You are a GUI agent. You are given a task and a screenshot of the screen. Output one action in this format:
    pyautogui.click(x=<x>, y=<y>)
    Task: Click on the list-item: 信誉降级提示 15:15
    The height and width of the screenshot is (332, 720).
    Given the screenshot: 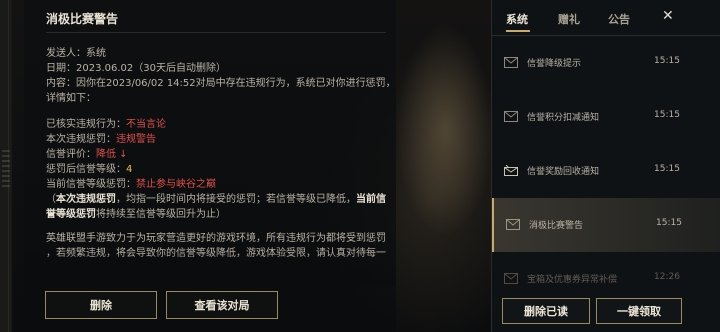 What is the action you would take?
    pyautogui.click(x=606, y=63)
    